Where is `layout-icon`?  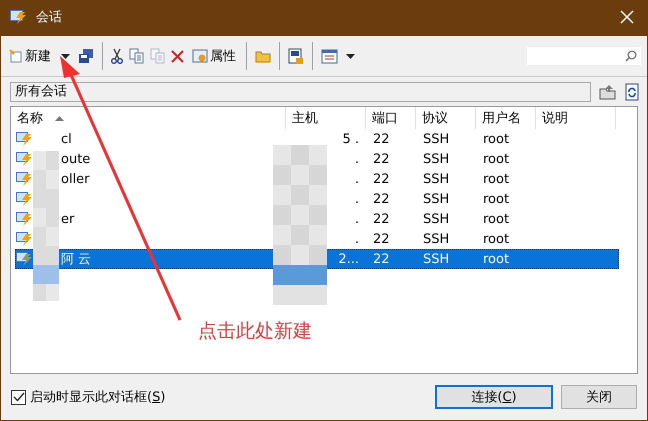
layout-icon is located at coordinates (329, 56).